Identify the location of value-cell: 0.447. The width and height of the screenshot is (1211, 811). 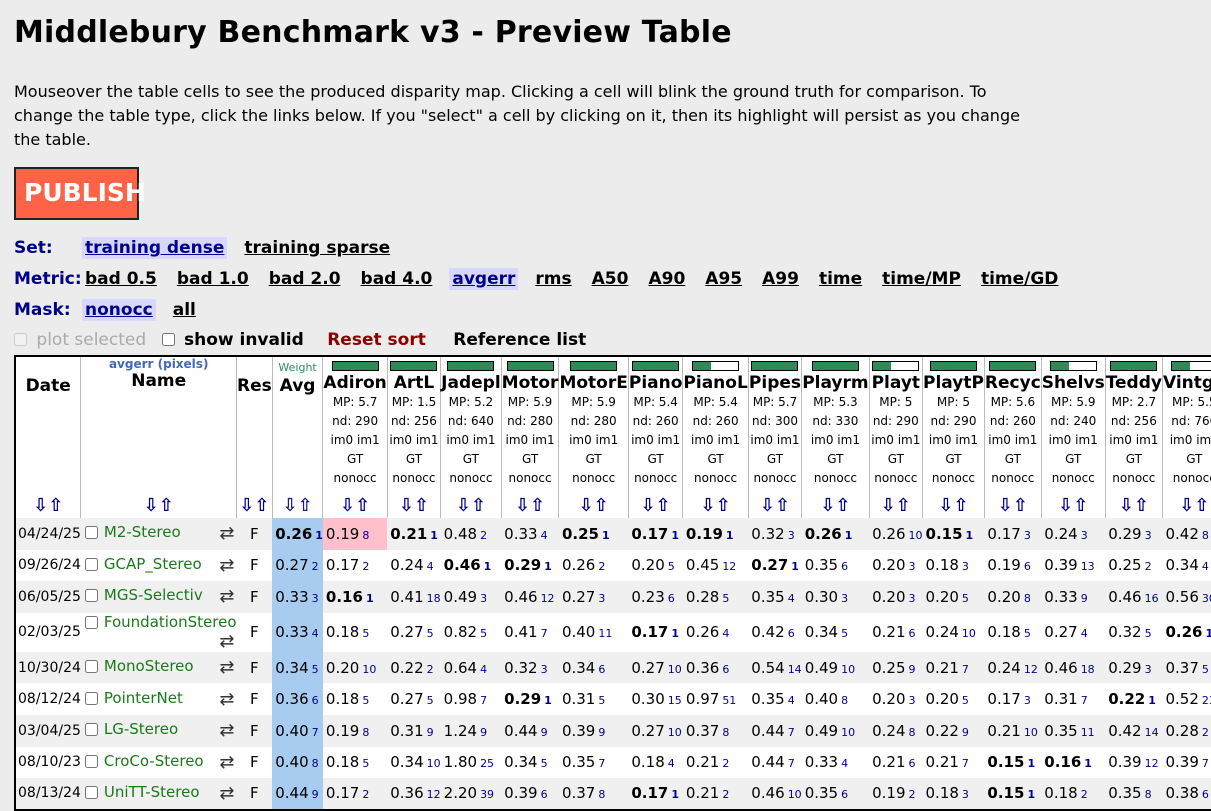
(774, 731).